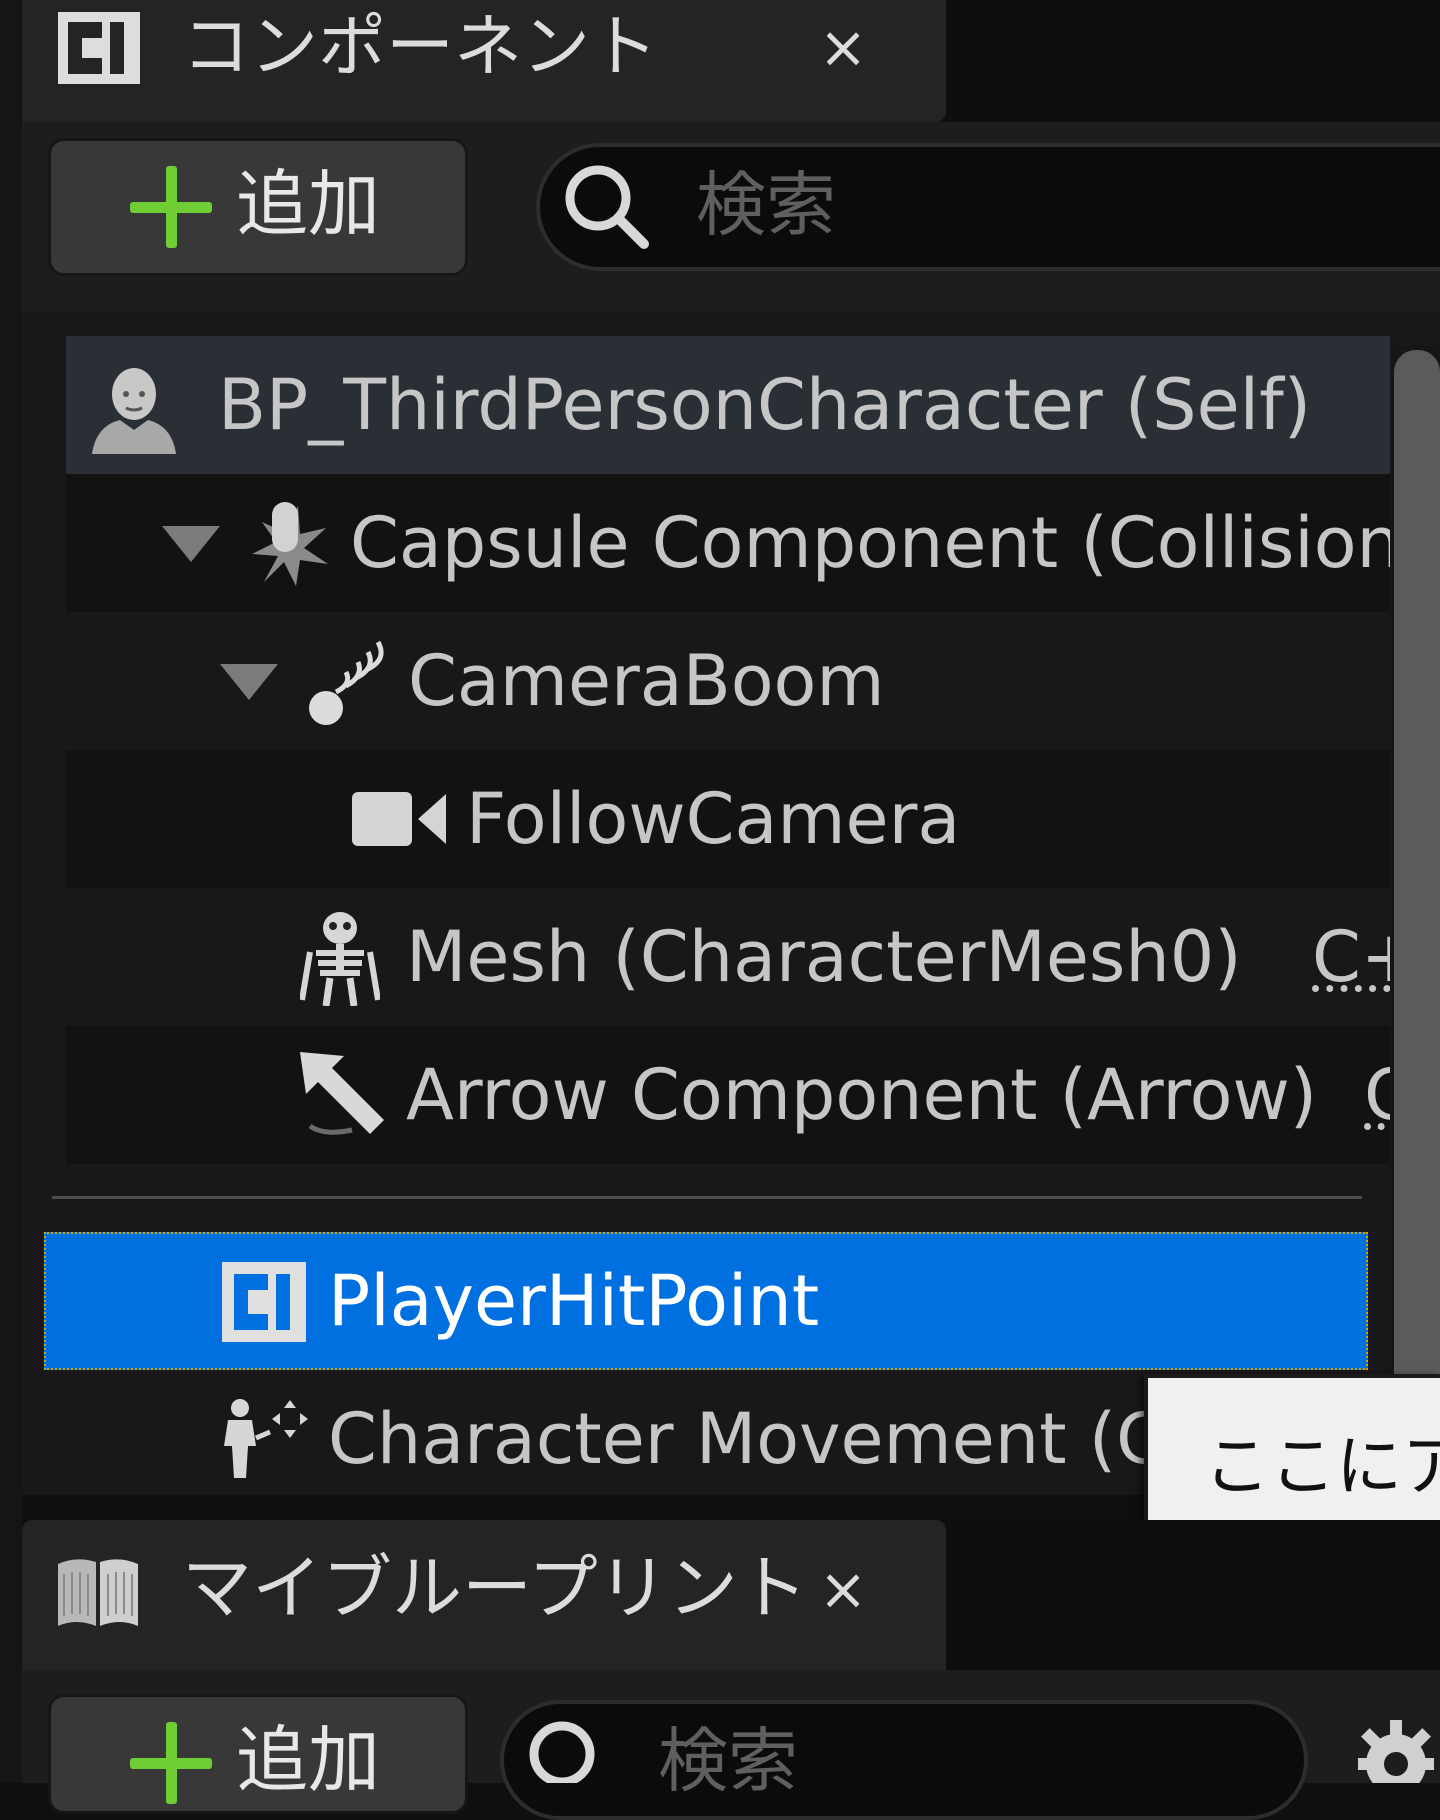  What do you see at coordinates (713, 819) in the screenshot?
I see `tree-row-label: FollowCamera` at bounding box center [713, 819].